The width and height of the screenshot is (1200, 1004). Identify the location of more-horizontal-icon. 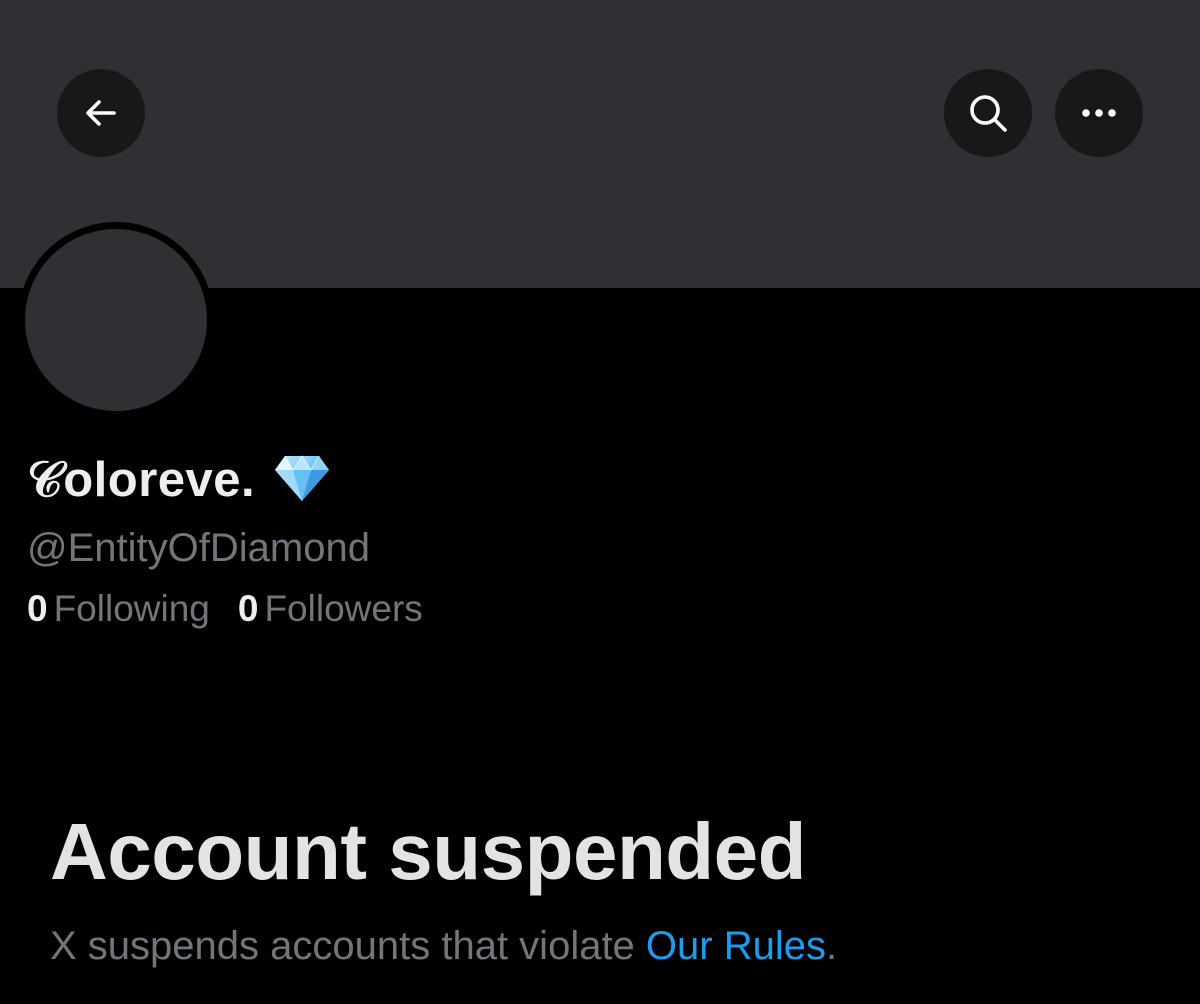
(1099, 113).